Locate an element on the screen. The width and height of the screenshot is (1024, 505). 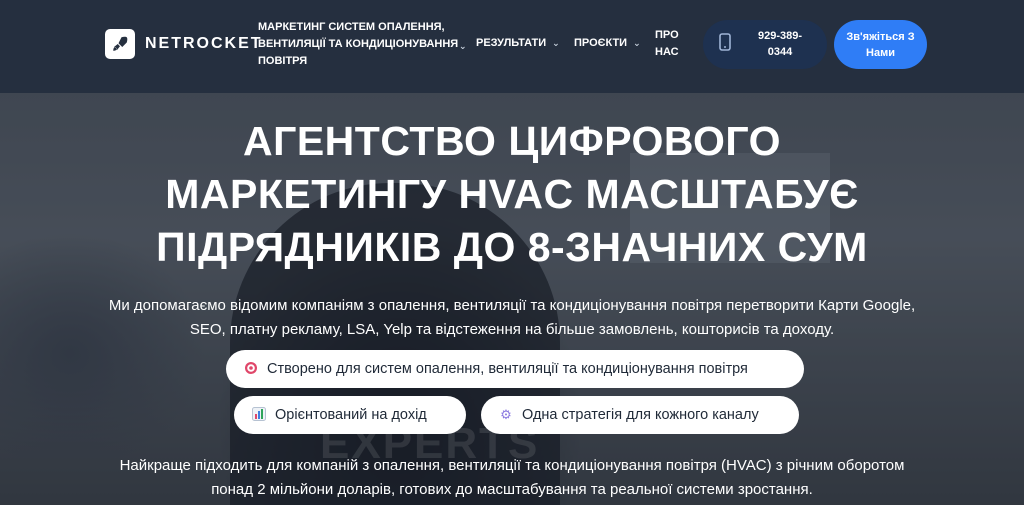
phone-icon is located at coordinates (725, 42).